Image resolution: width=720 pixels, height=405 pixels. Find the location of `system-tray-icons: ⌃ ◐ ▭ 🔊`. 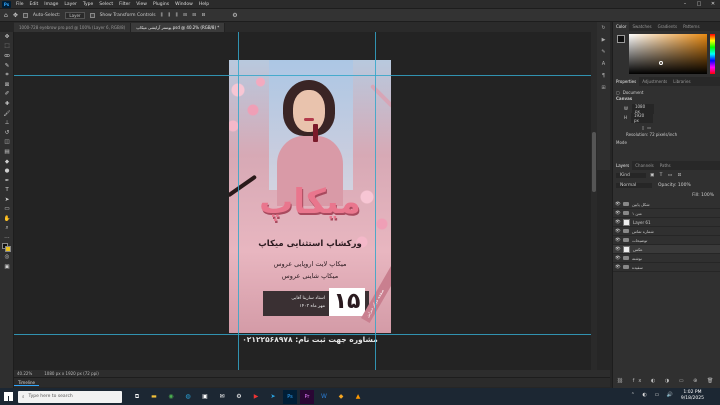

system-tray-icons: ⌃ ◐ ▭ 🔊 is located at coordinates (653, 395).